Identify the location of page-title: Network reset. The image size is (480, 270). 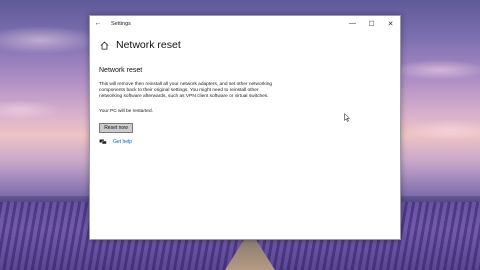
(148, 45).